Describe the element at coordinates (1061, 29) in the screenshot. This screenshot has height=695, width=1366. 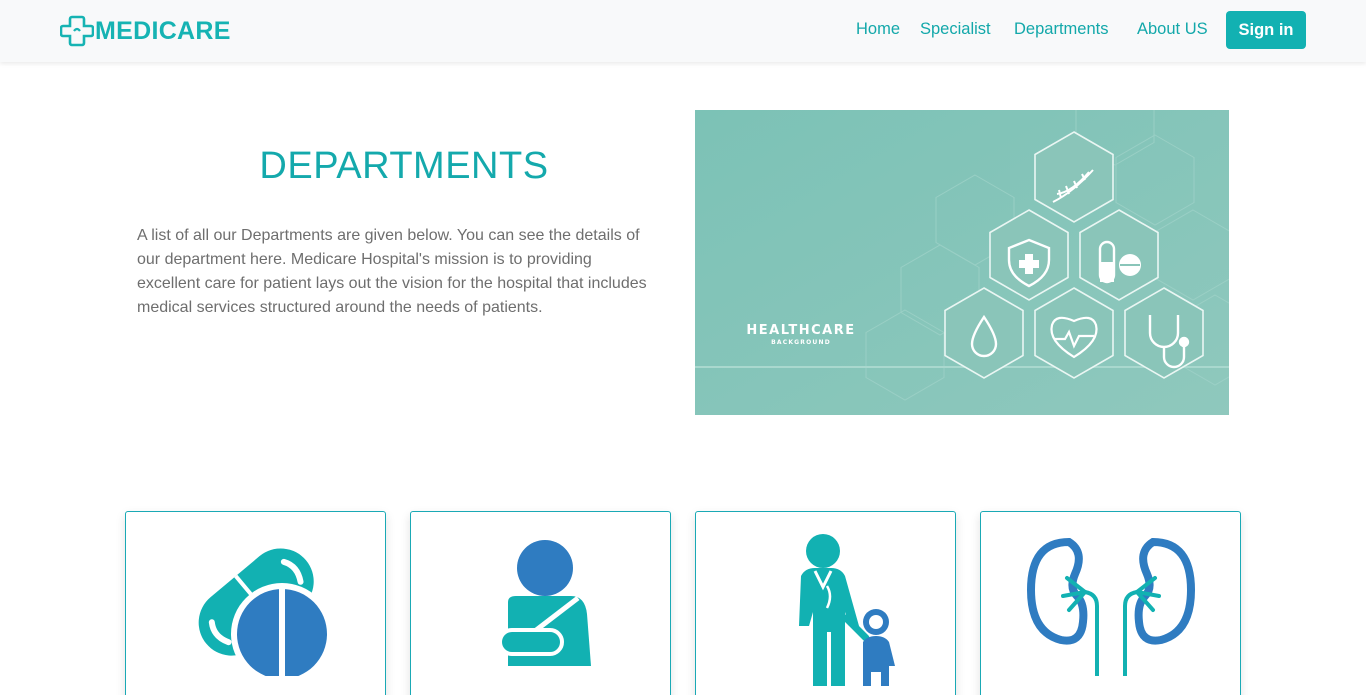
I see `nav-departments: Departments` at that location.